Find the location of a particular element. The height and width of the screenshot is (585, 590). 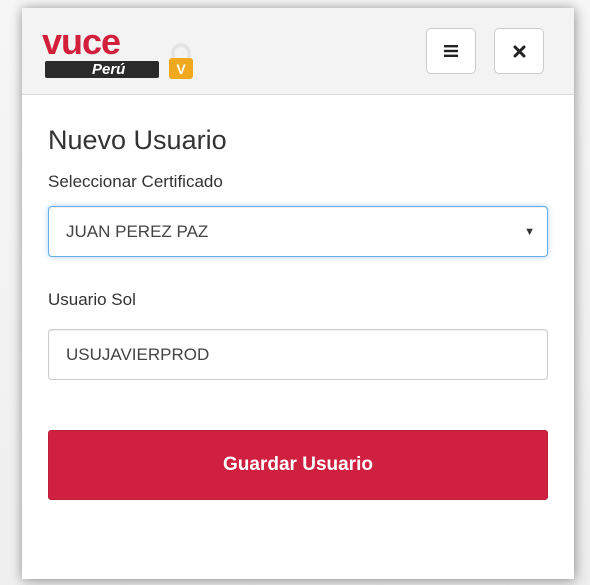

close-button is located at coordinates (519, 51).